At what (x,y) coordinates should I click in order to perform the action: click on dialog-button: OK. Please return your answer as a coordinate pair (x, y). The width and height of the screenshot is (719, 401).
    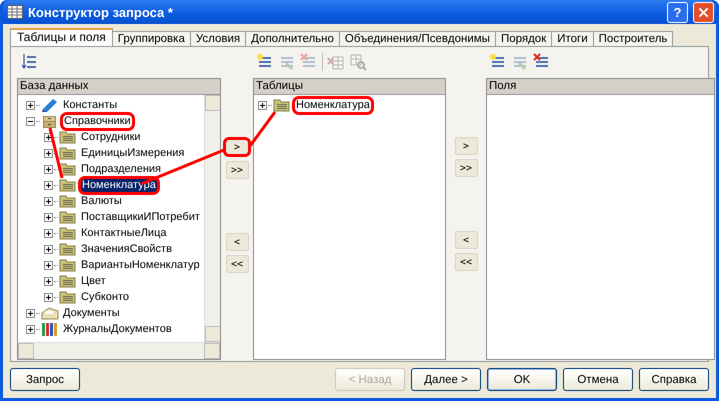
    Looking at the image, I should click on (522, 379).